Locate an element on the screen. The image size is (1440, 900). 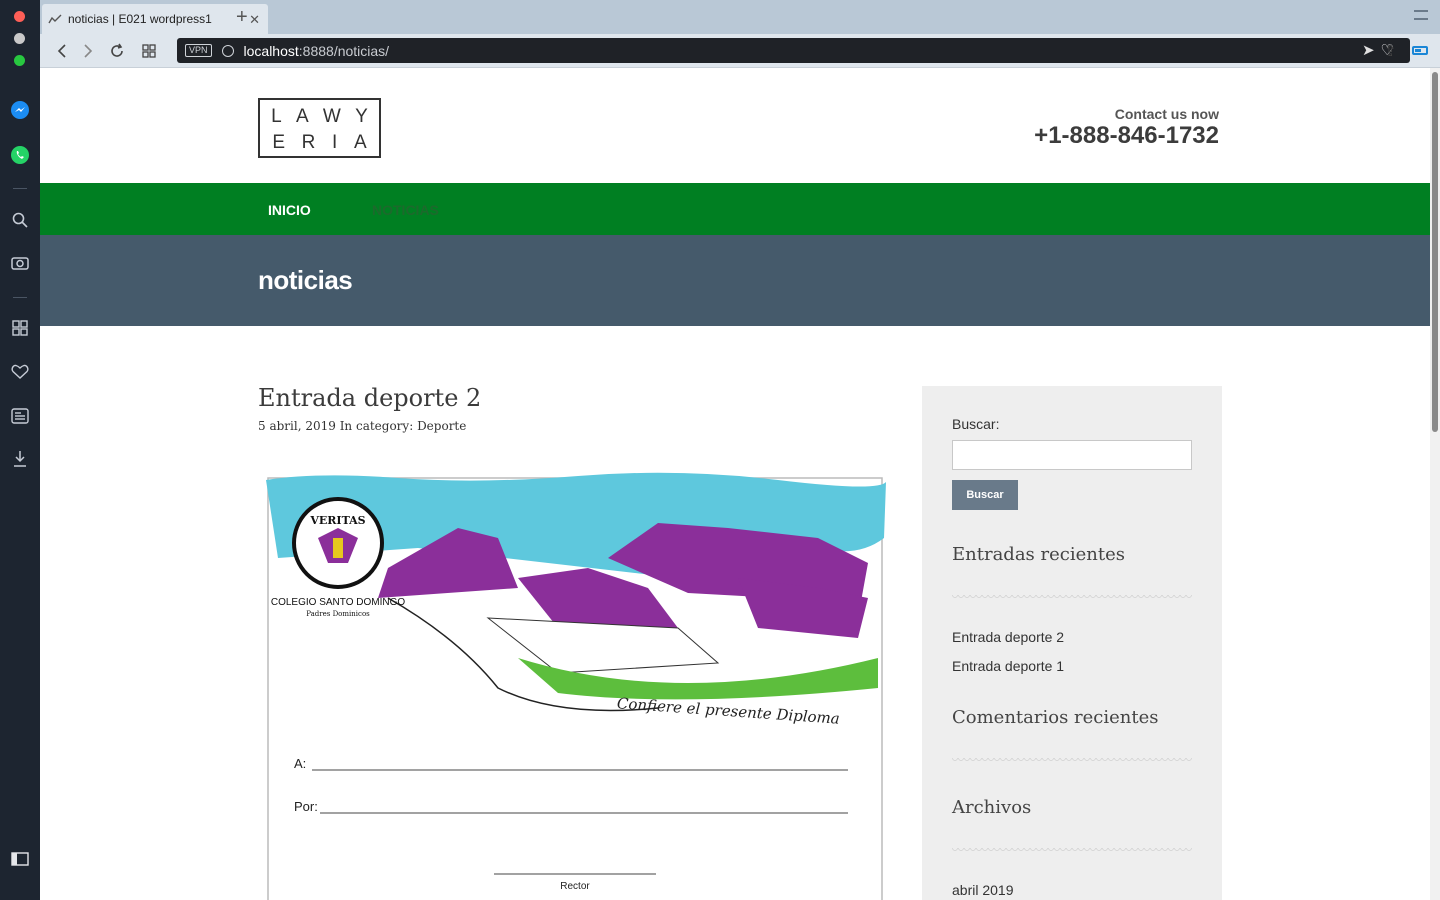
logo-letter: R is located at coordinates (308, 142).